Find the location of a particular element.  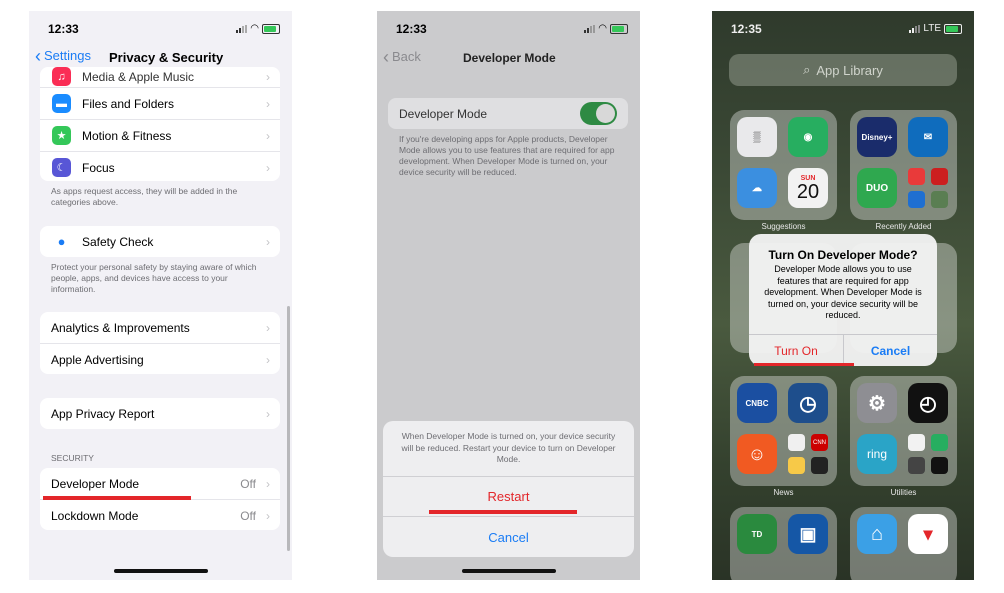

settings-row-analytics: Analytics & Improvements › is located at coordinates (160, 328).